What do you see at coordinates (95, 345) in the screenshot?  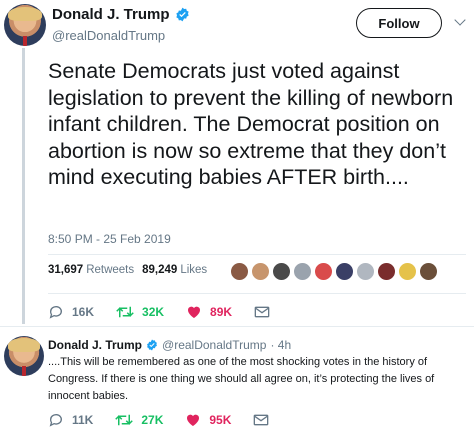 I see `reply-author-name: Donald J. Trump` at bounding box center [95, 345].